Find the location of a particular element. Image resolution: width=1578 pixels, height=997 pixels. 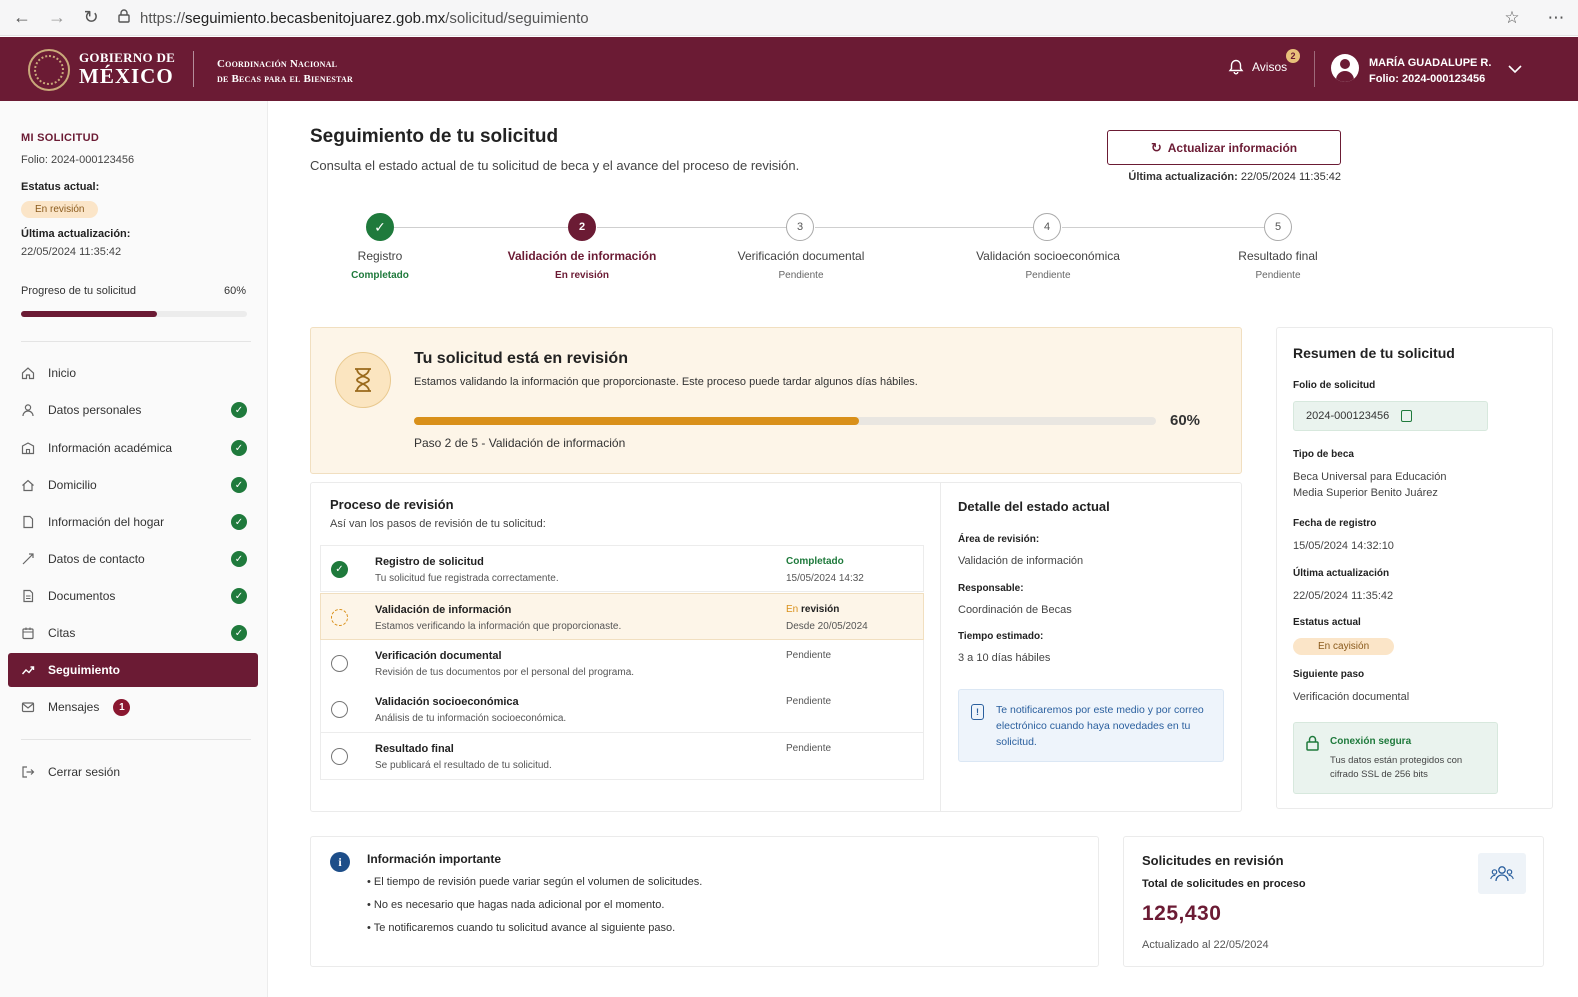

tracking-icon is located at coordinates (28, 670).